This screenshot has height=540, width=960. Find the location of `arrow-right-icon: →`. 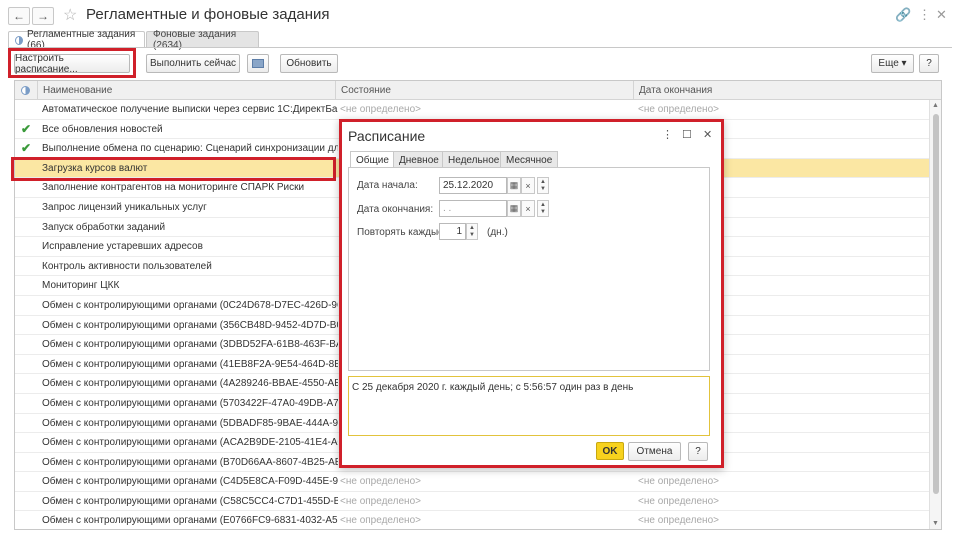

arrow-right-icon: → is located at coordinates (43, 16).